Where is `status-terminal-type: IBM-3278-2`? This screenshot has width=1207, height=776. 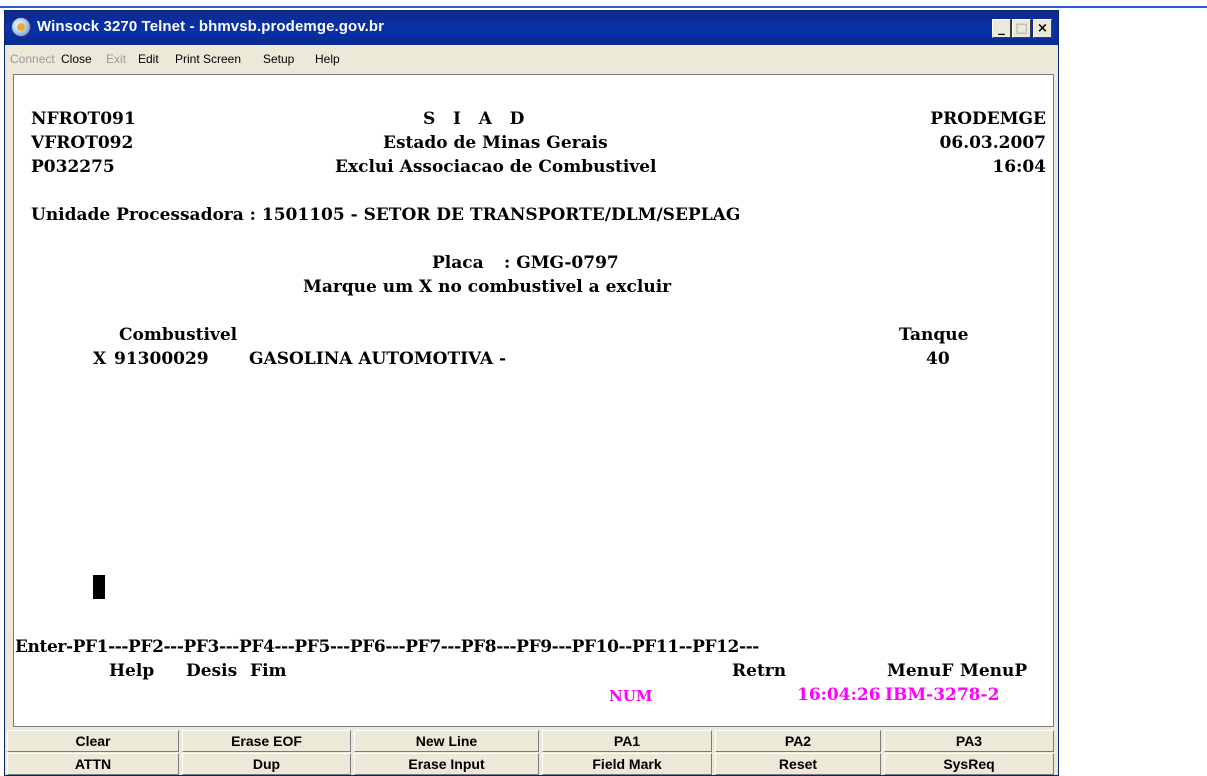 status-terminal-type: IBM-3278-2 is located at coordinates (942, 695).